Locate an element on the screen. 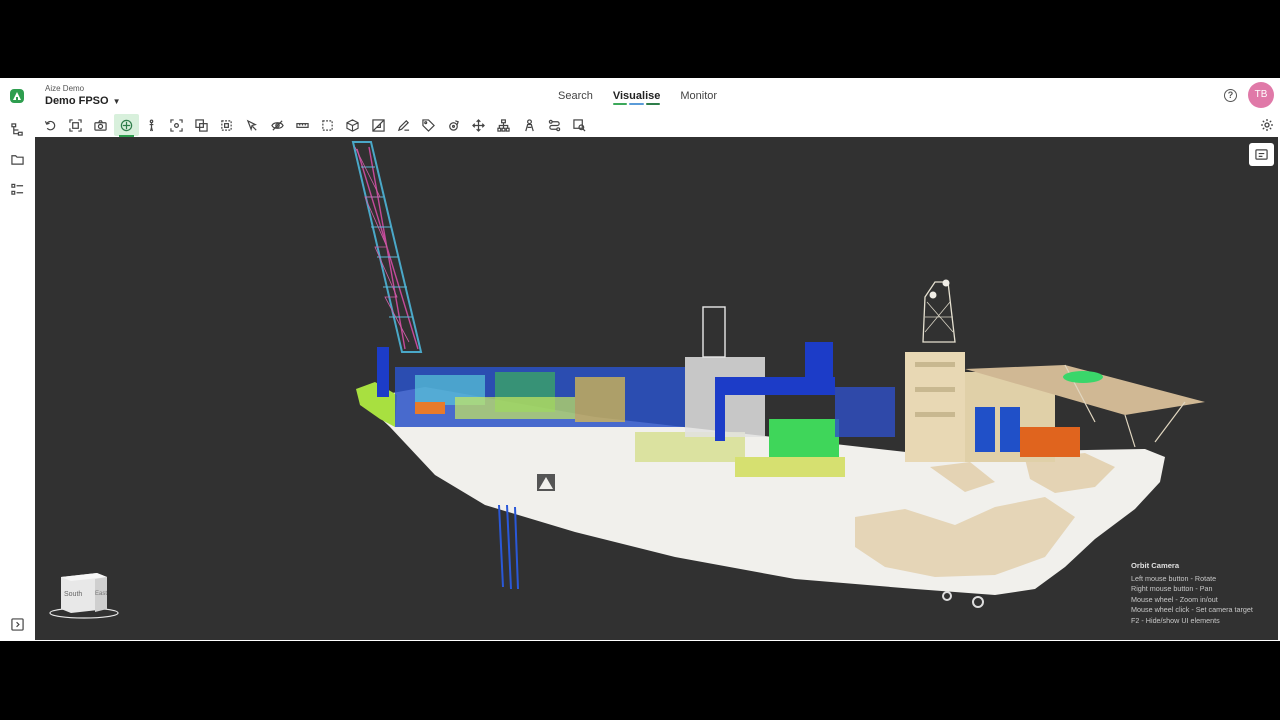 This screenshot has height=720, width=1280. help-line: Mouse wheel - Zoom in/out is located at coordinates (1174, 599).